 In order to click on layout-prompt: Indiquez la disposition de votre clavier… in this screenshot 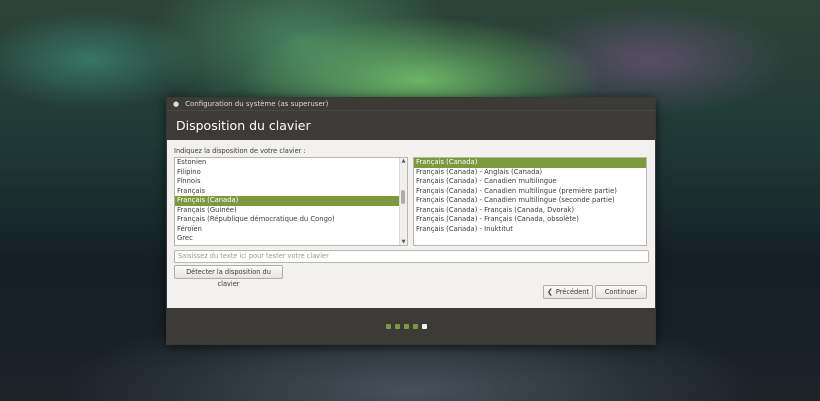, I will do `click(240, 151)`.